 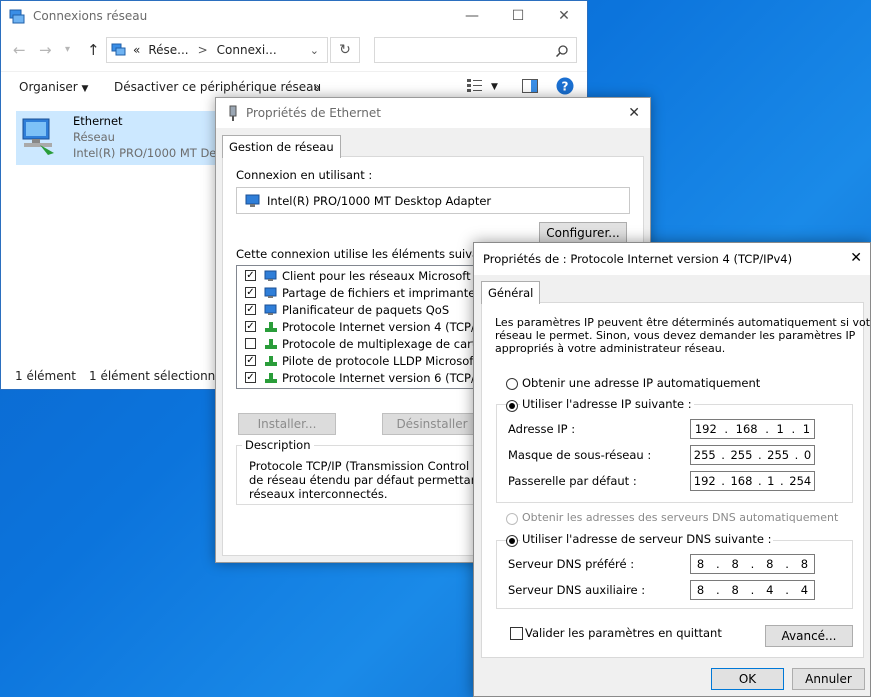 What do you see at coordinates (562, 51) in the screenshot?
I see `search-icon` at bounding box center [562, 51].